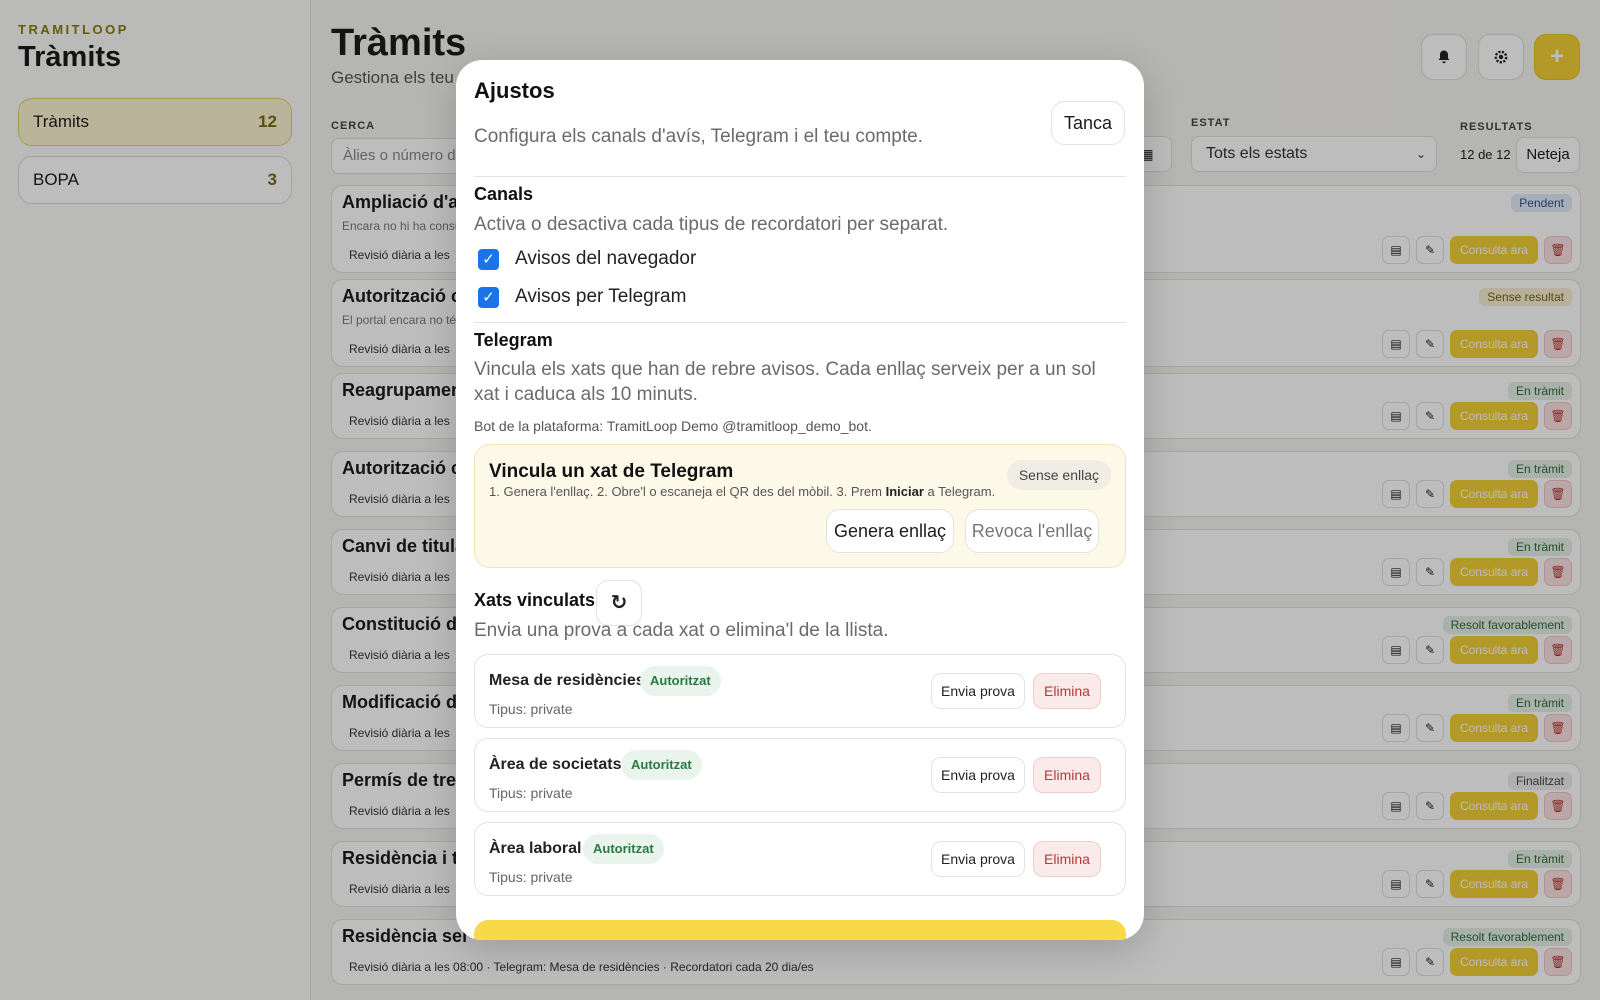 The width and height of the screenshot is (1600, 1000). Describe the element at coordinates (513, 340) in the screenshot. I see `telegram-title: Telegram` at that location.